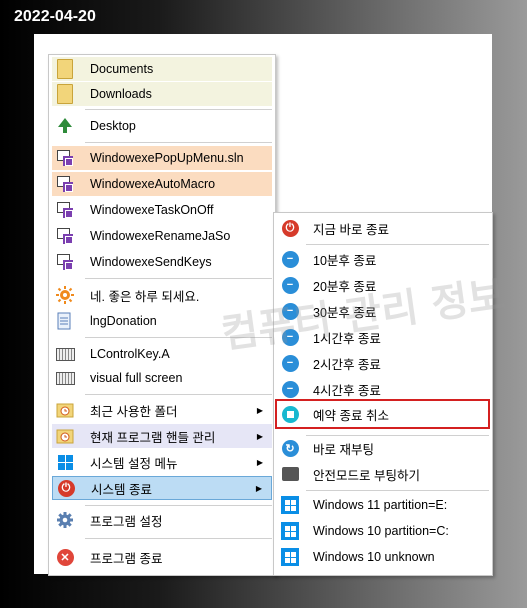 The height and width of the screenshot is (608, 527). I want to click on submenu-item-1hour: − 1시간후 종료, so click(383, 337).